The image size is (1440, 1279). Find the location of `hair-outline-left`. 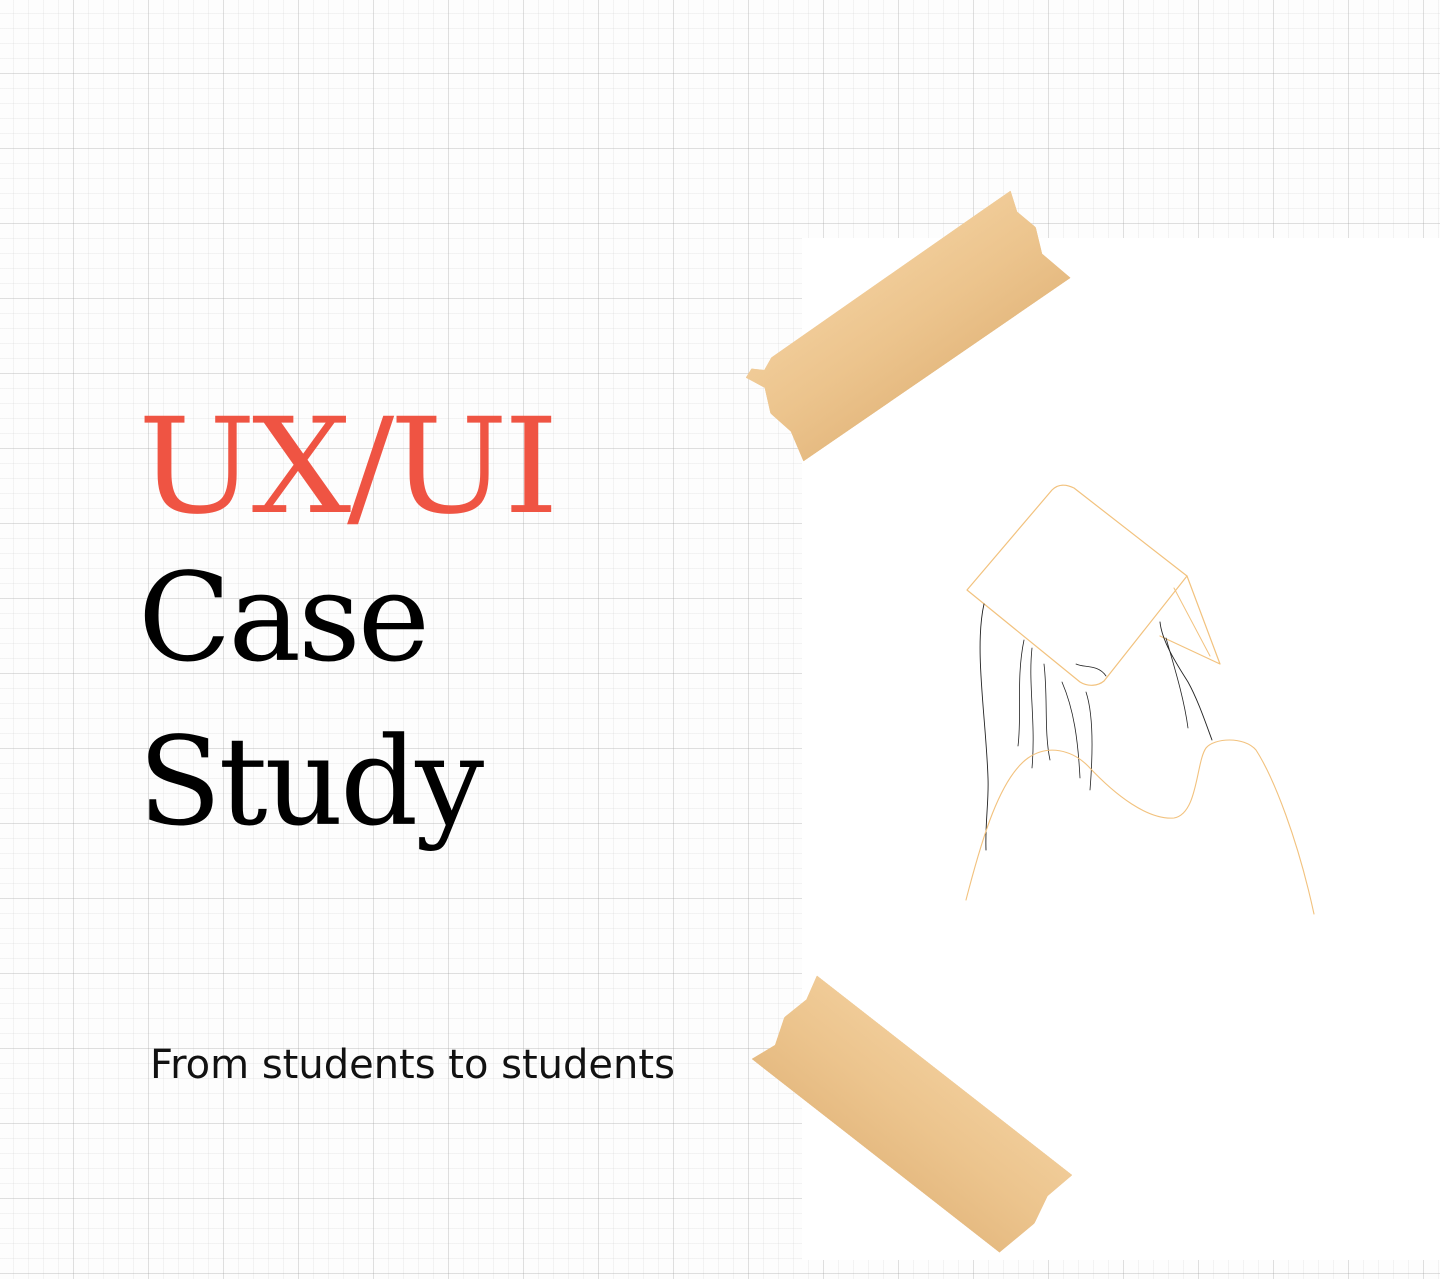

hair-outline-left is located at coordinates (984, 727).